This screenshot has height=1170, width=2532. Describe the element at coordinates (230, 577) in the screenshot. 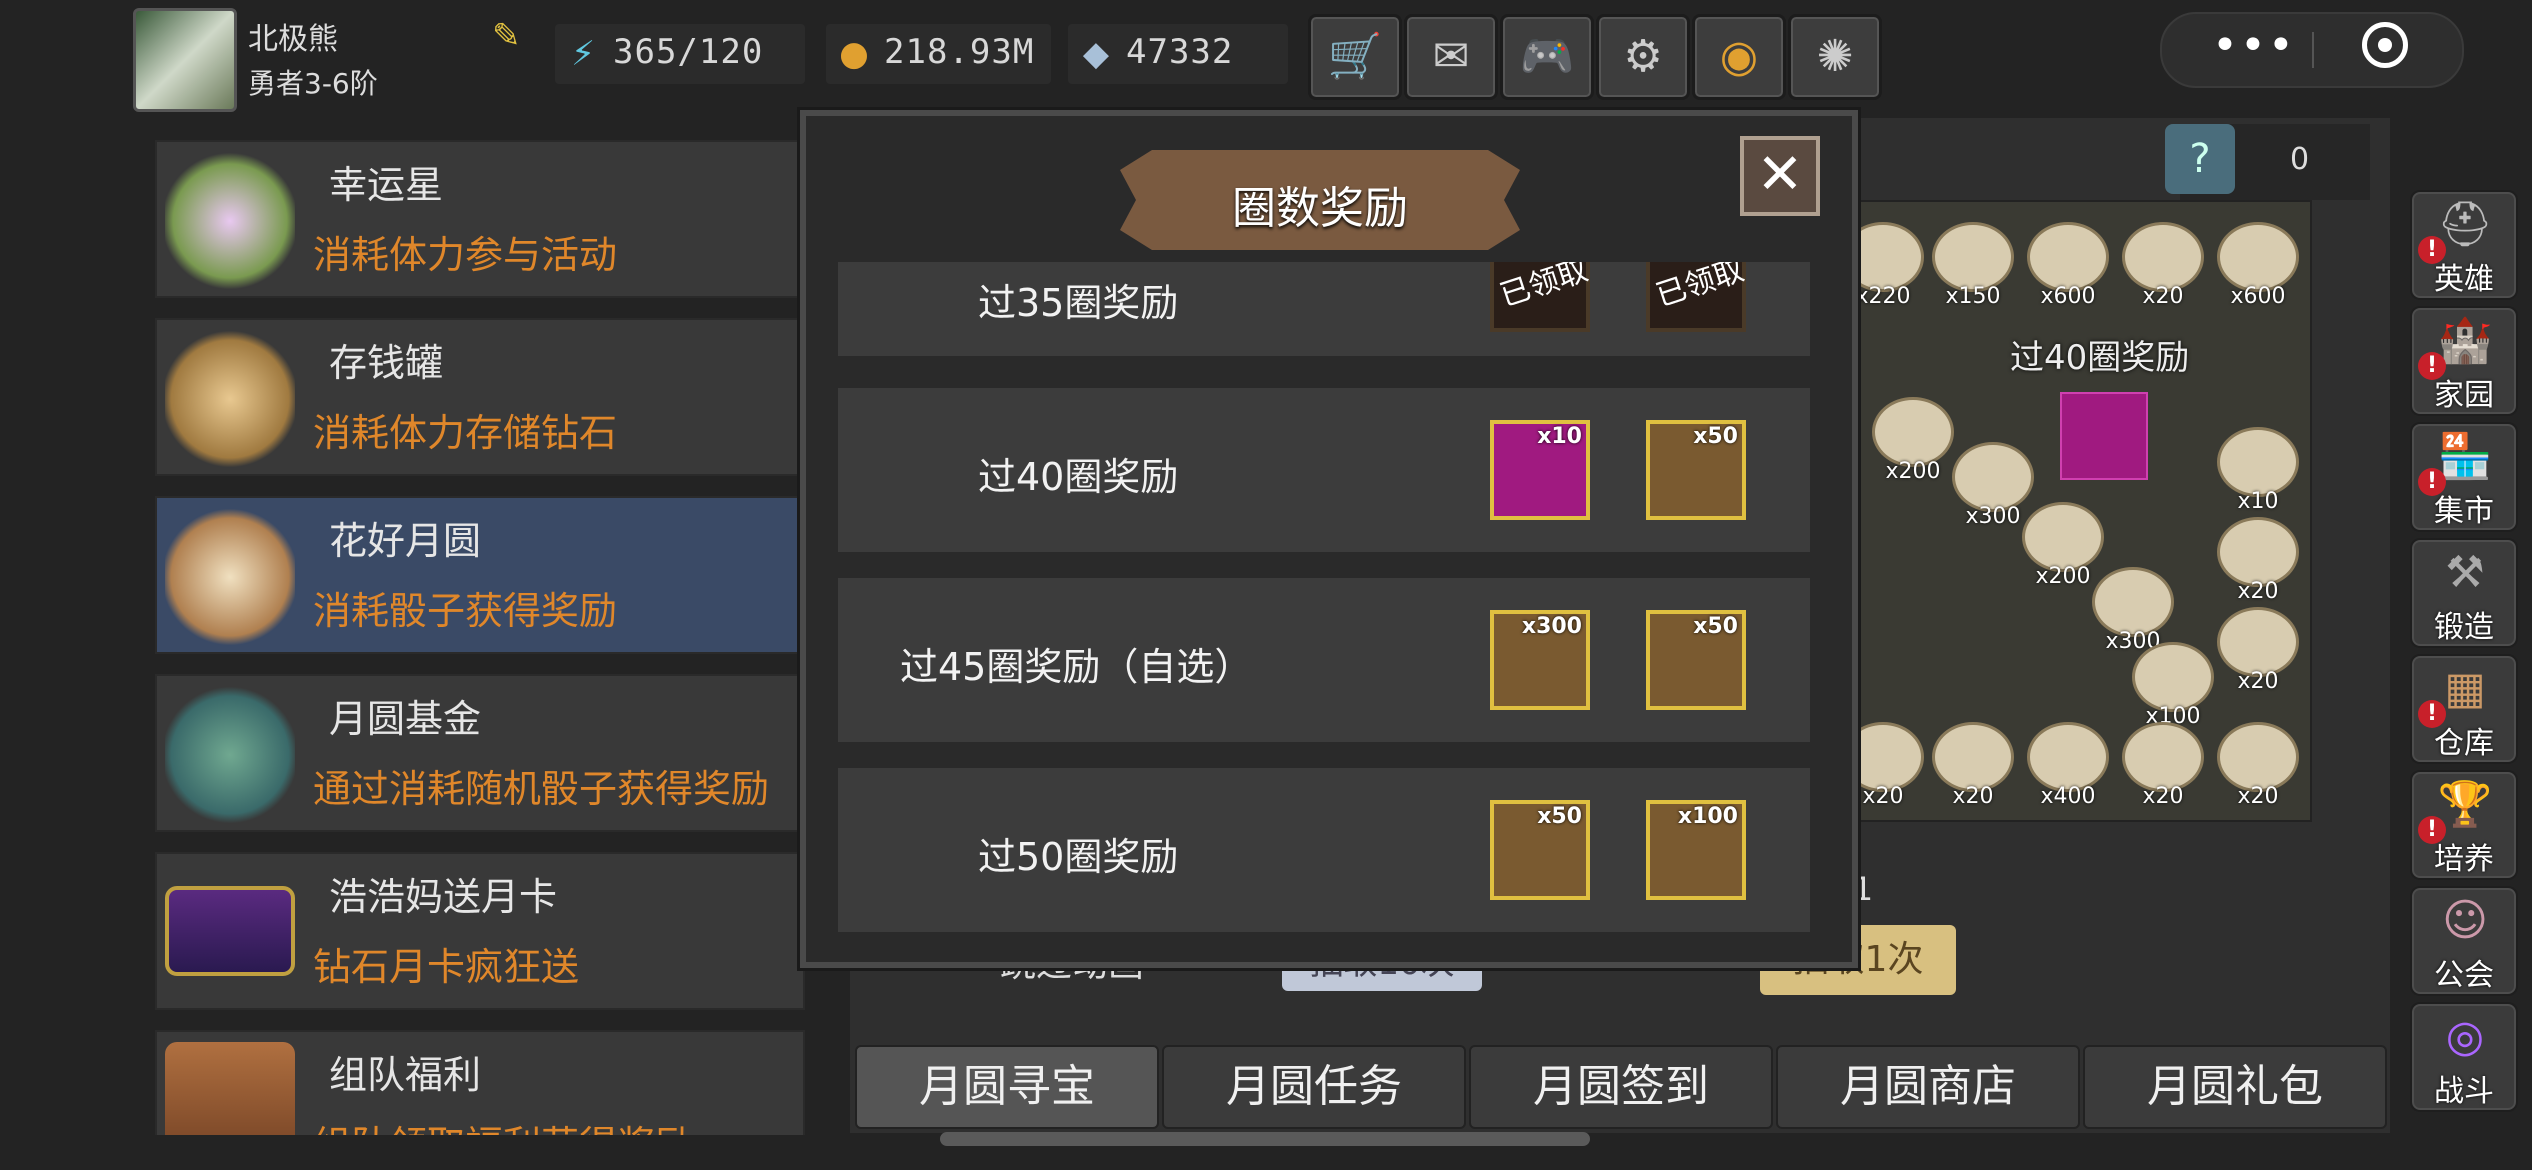

I see `moon-rabbit-icon` at that location.